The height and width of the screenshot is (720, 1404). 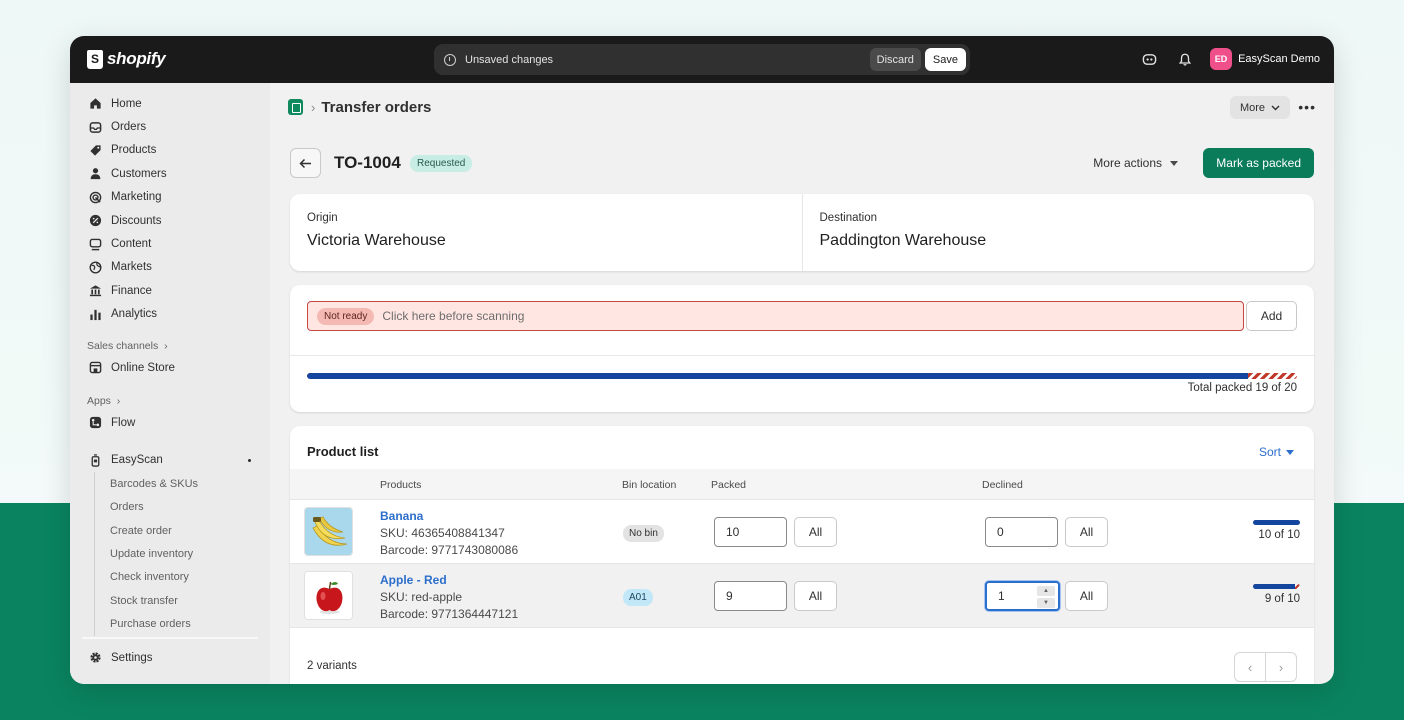 I want to click on product-sku: SKU: 46365408841347, so click(x=442, y=533).